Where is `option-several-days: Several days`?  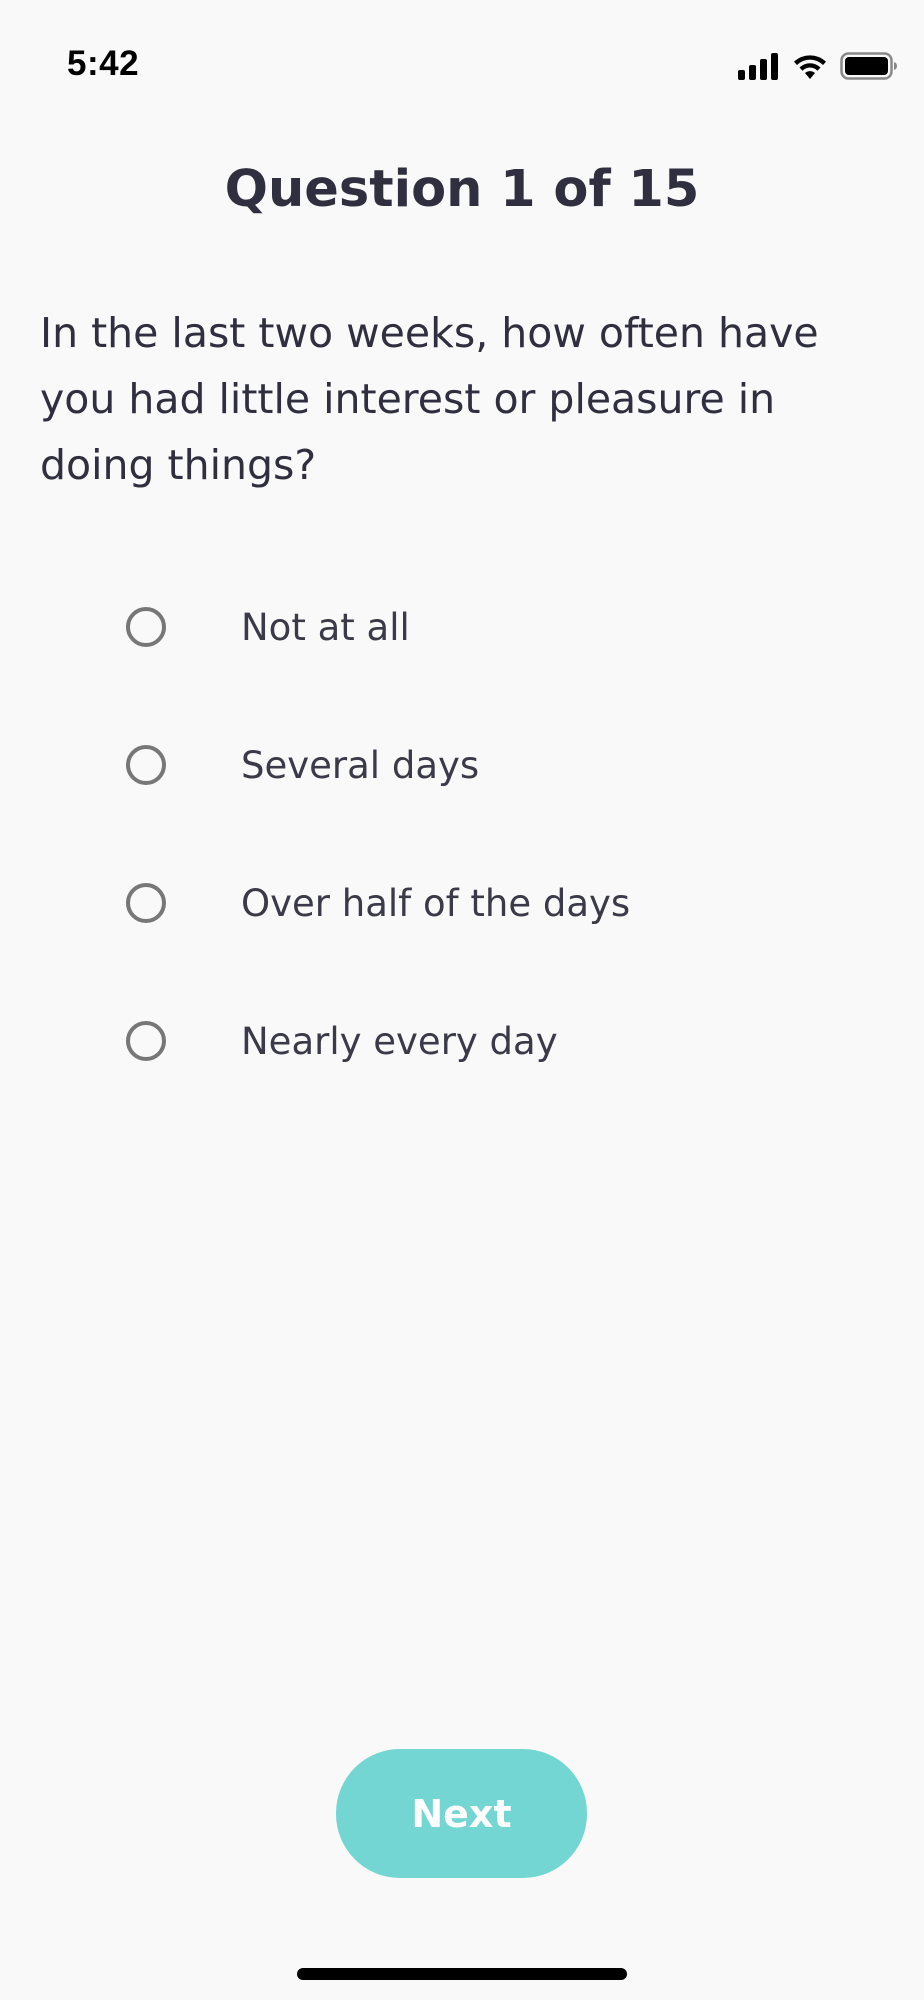
option-several-days: Several days is located at coordinates (468, 765).